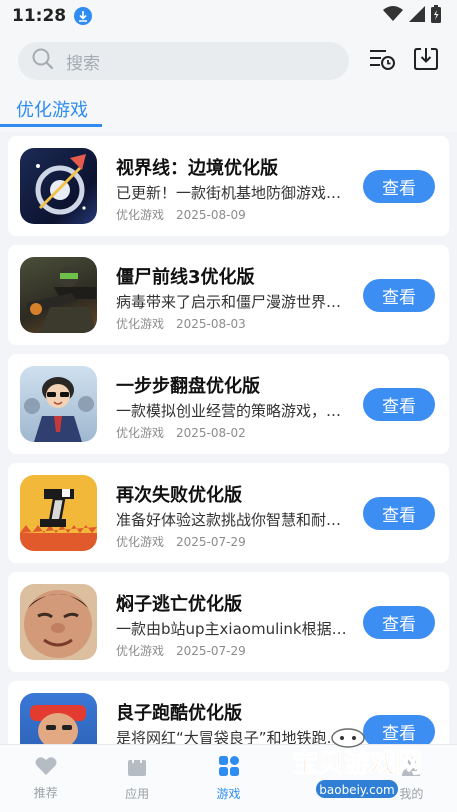 The width and height of the screenshot is (457, 812). Describe the element at coordinates (58, 186) in the screenshot. I see `space-station-icon` at that location.